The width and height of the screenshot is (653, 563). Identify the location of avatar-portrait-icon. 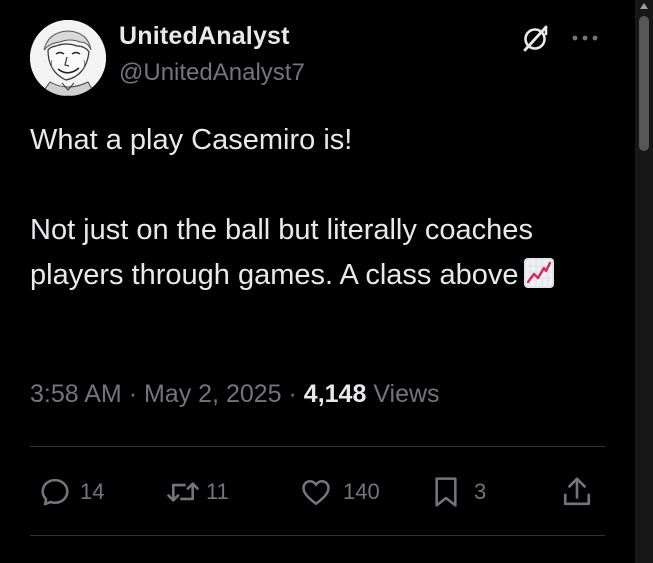
(68, 58).